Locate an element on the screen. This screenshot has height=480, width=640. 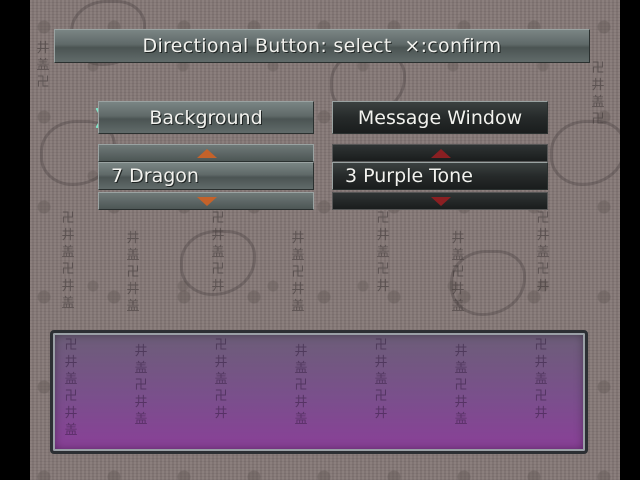
message-window-value-text: 3 Purple Tone is located at coordinates (409, 176).